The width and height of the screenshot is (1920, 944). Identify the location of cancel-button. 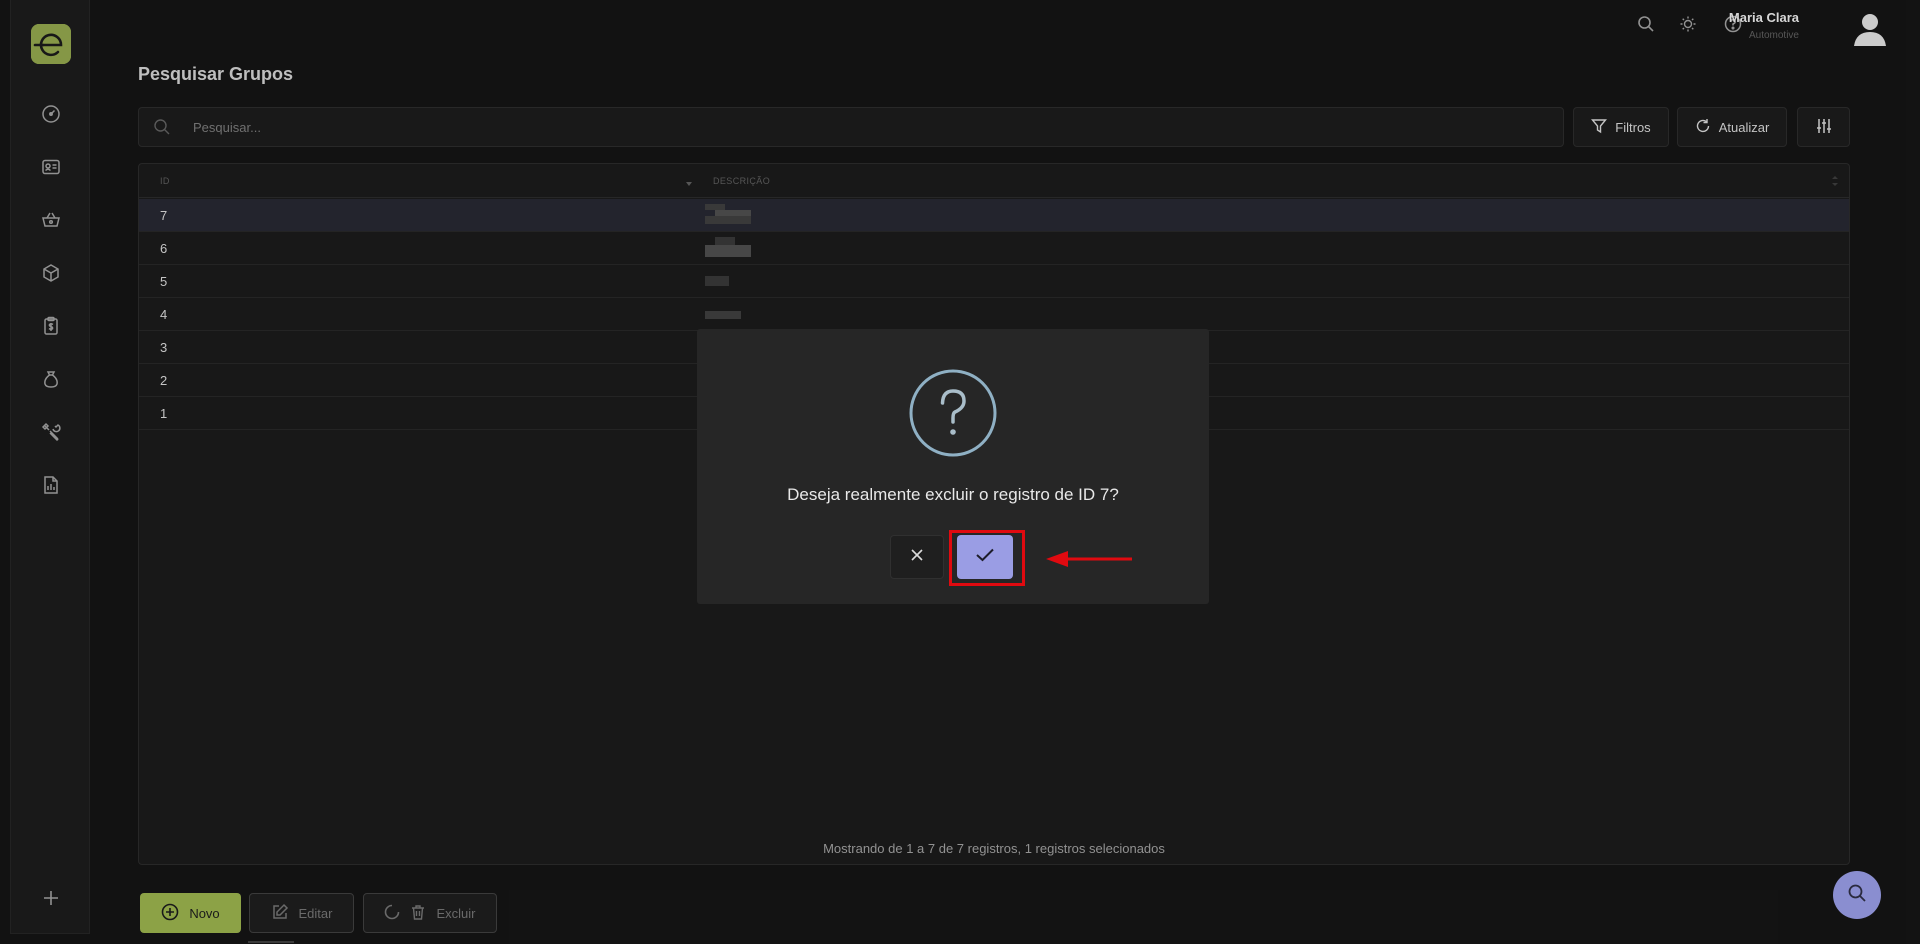
(917, 557).